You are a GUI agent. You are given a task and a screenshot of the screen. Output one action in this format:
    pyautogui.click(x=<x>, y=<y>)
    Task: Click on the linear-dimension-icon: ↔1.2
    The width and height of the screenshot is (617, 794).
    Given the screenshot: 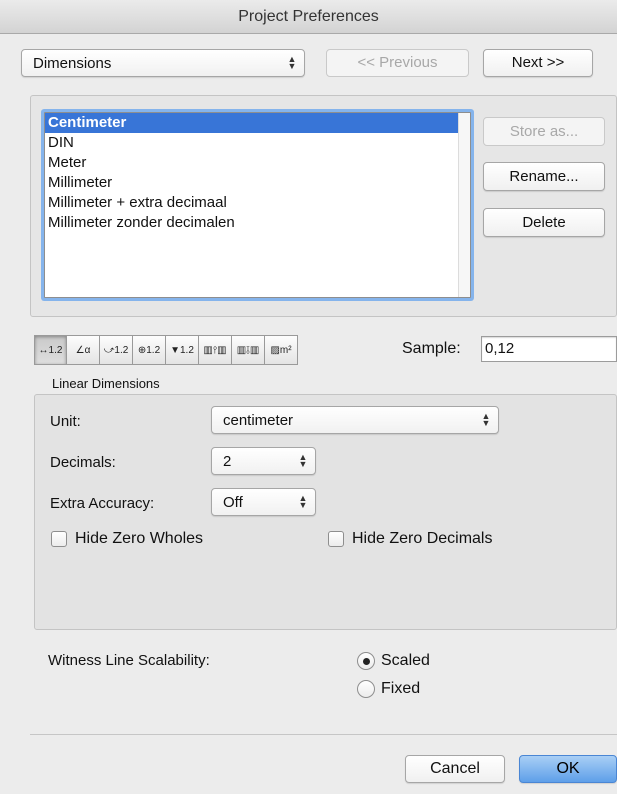 What is the action you would take?
    pyautogui.click(x=50, y=350)
    